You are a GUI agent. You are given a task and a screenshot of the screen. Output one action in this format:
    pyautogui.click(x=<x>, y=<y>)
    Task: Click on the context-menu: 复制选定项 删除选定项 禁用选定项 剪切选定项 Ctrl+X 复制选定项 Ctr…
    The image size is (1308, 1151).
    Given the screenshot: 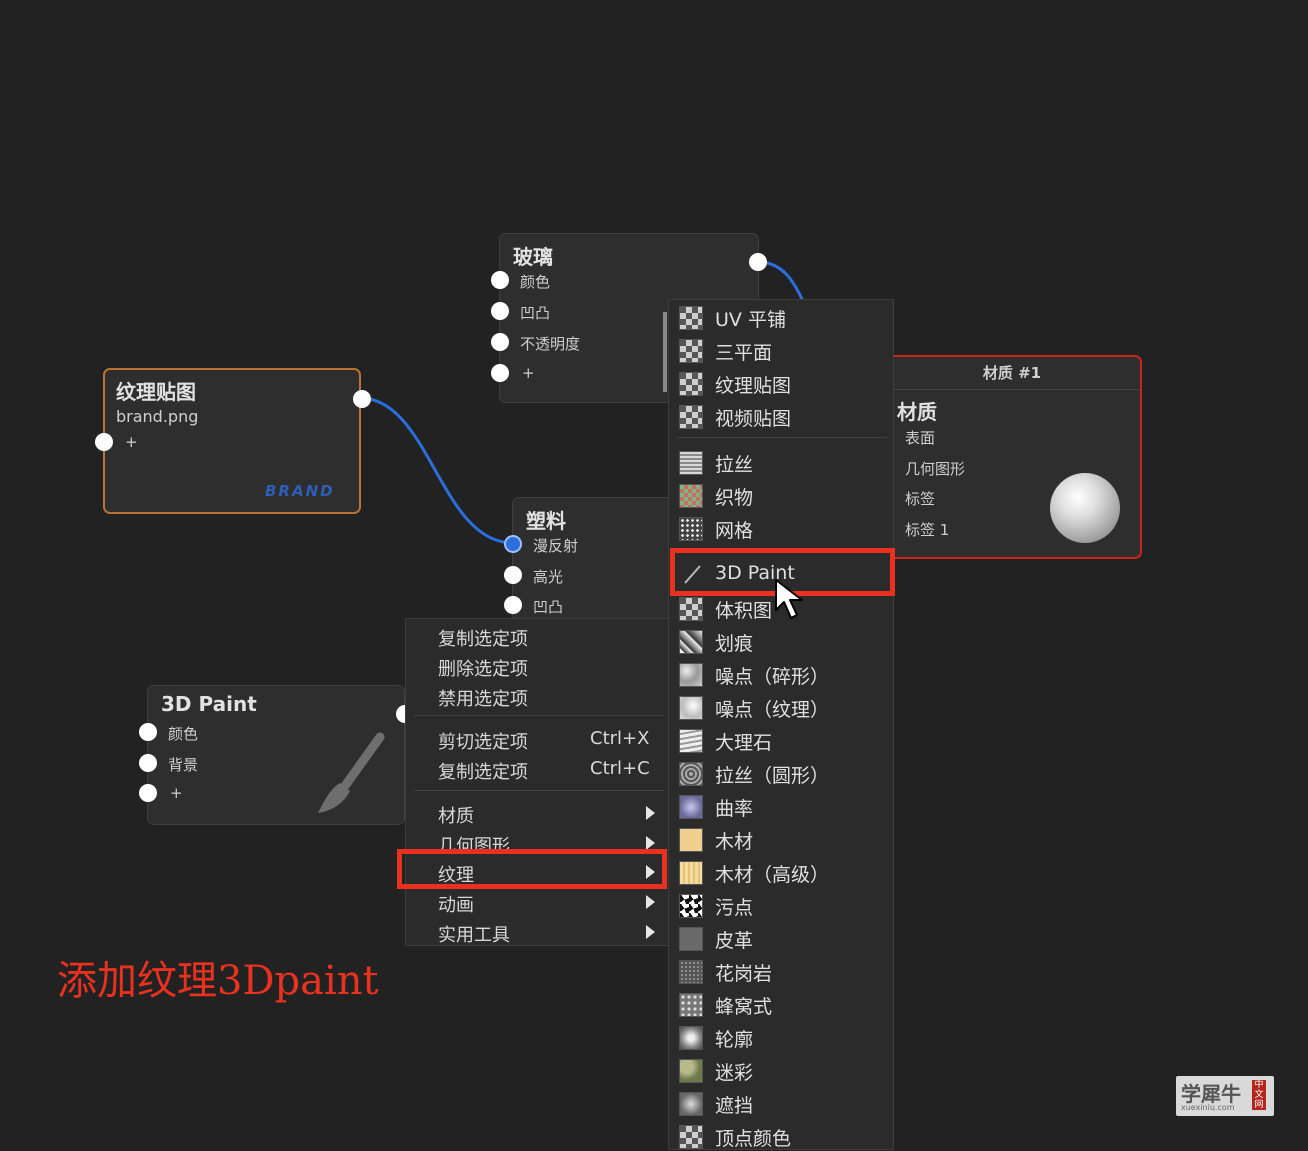 What is the action you would take?
    pyautogui.click(x=537, y=782)
    